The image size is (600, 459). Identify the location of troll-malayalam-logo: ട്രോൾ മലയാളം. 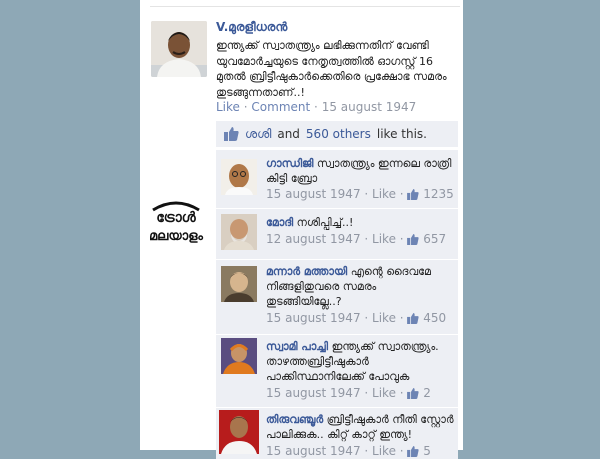
(176, 224).